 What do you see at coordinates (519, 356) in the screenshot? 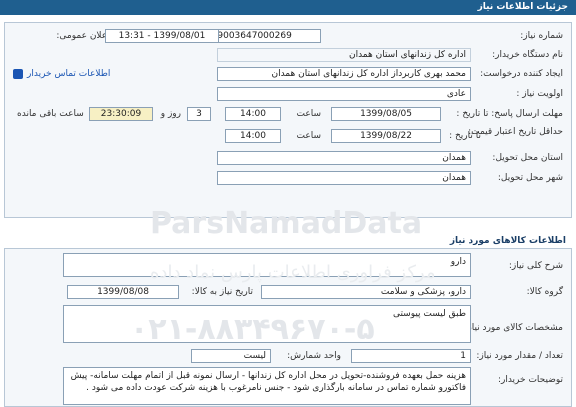
I see `qty-label: تعداد / مقدار مورد نیاز:` at bounding box center [519, 356].